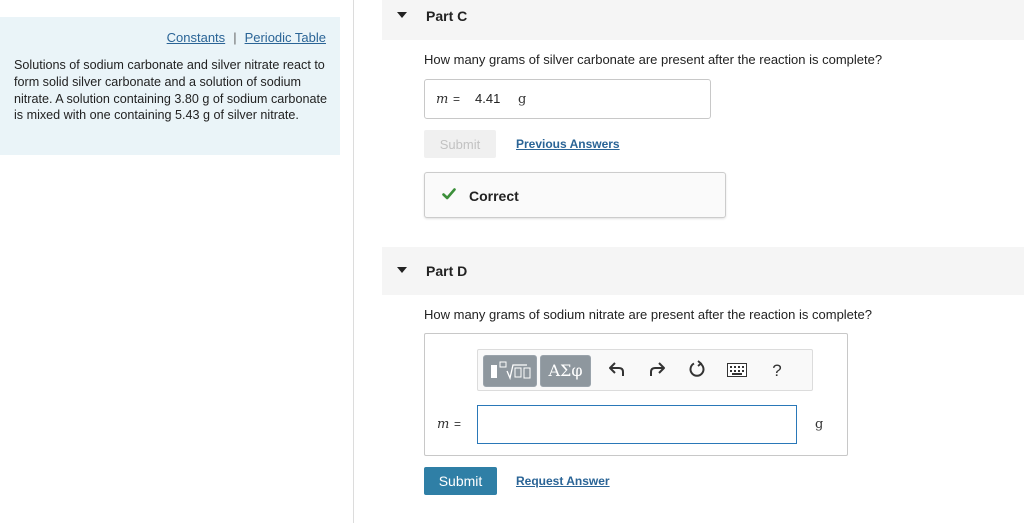  I want to click on part-d-header: Part D, so click(703, 271).